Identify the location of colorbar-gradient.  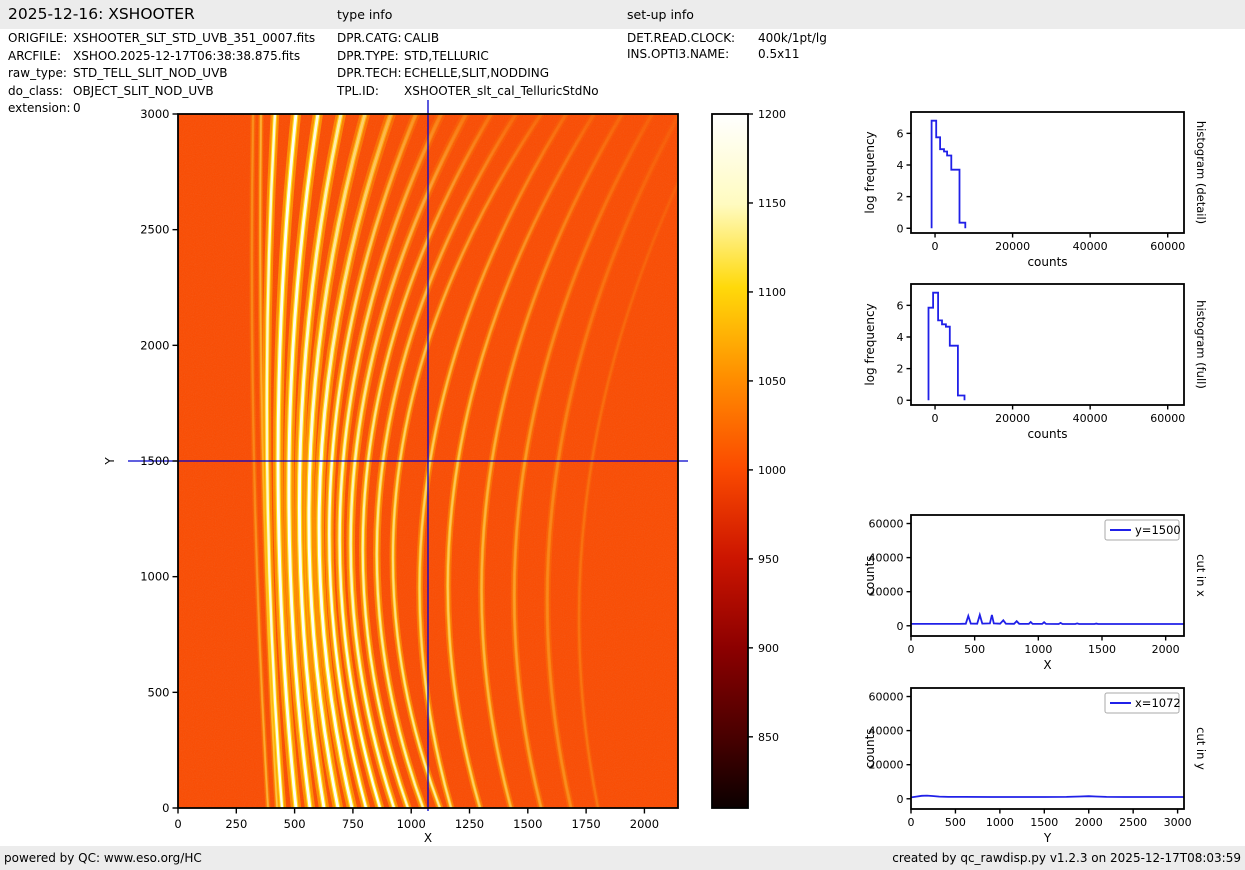
(730, 461).